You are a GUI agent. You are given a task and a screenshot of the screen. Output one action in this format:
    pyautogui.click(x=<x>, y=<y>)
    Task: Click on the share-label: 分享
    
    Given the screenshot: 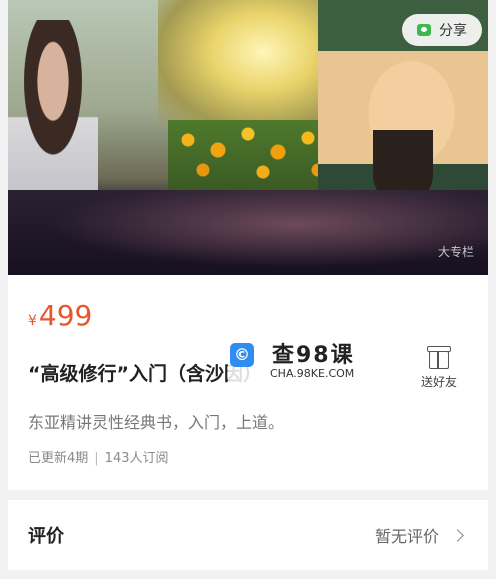 What is the action you would take?
    pyautogui.click(x=453, y=31)
    